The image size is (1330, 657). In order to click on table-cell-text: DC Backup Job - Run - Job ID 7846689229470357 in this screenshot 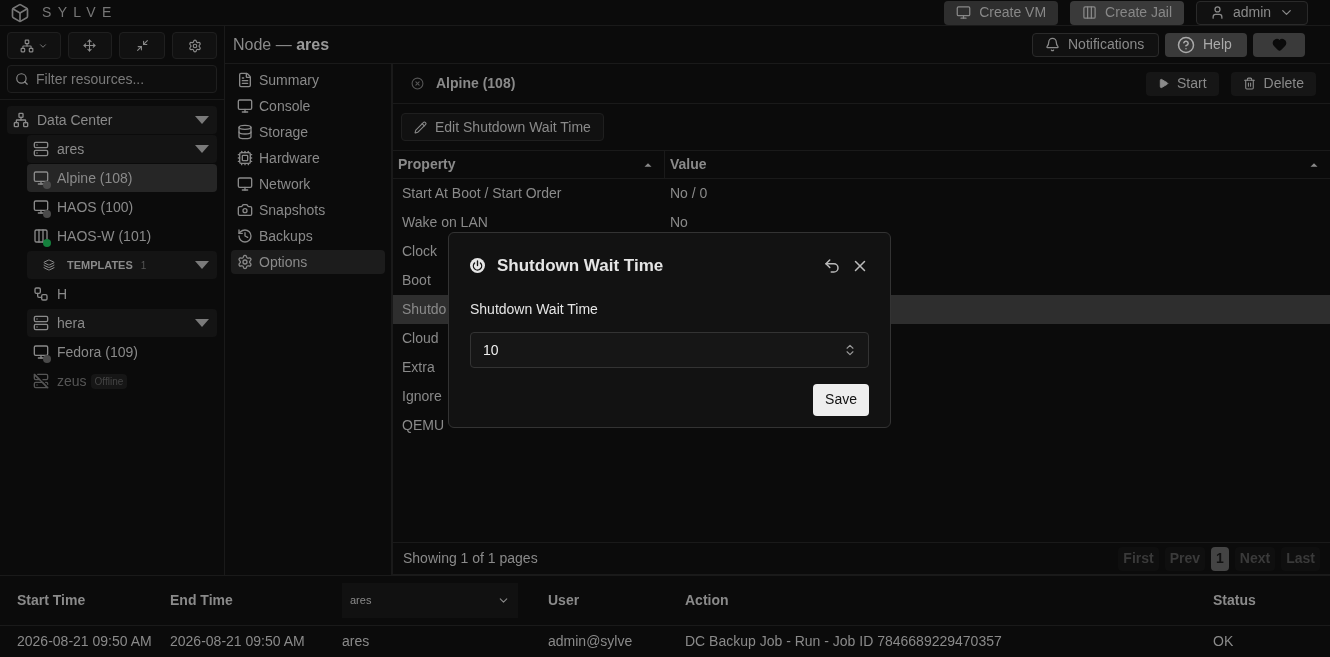, I will do `click(844, 641)`.